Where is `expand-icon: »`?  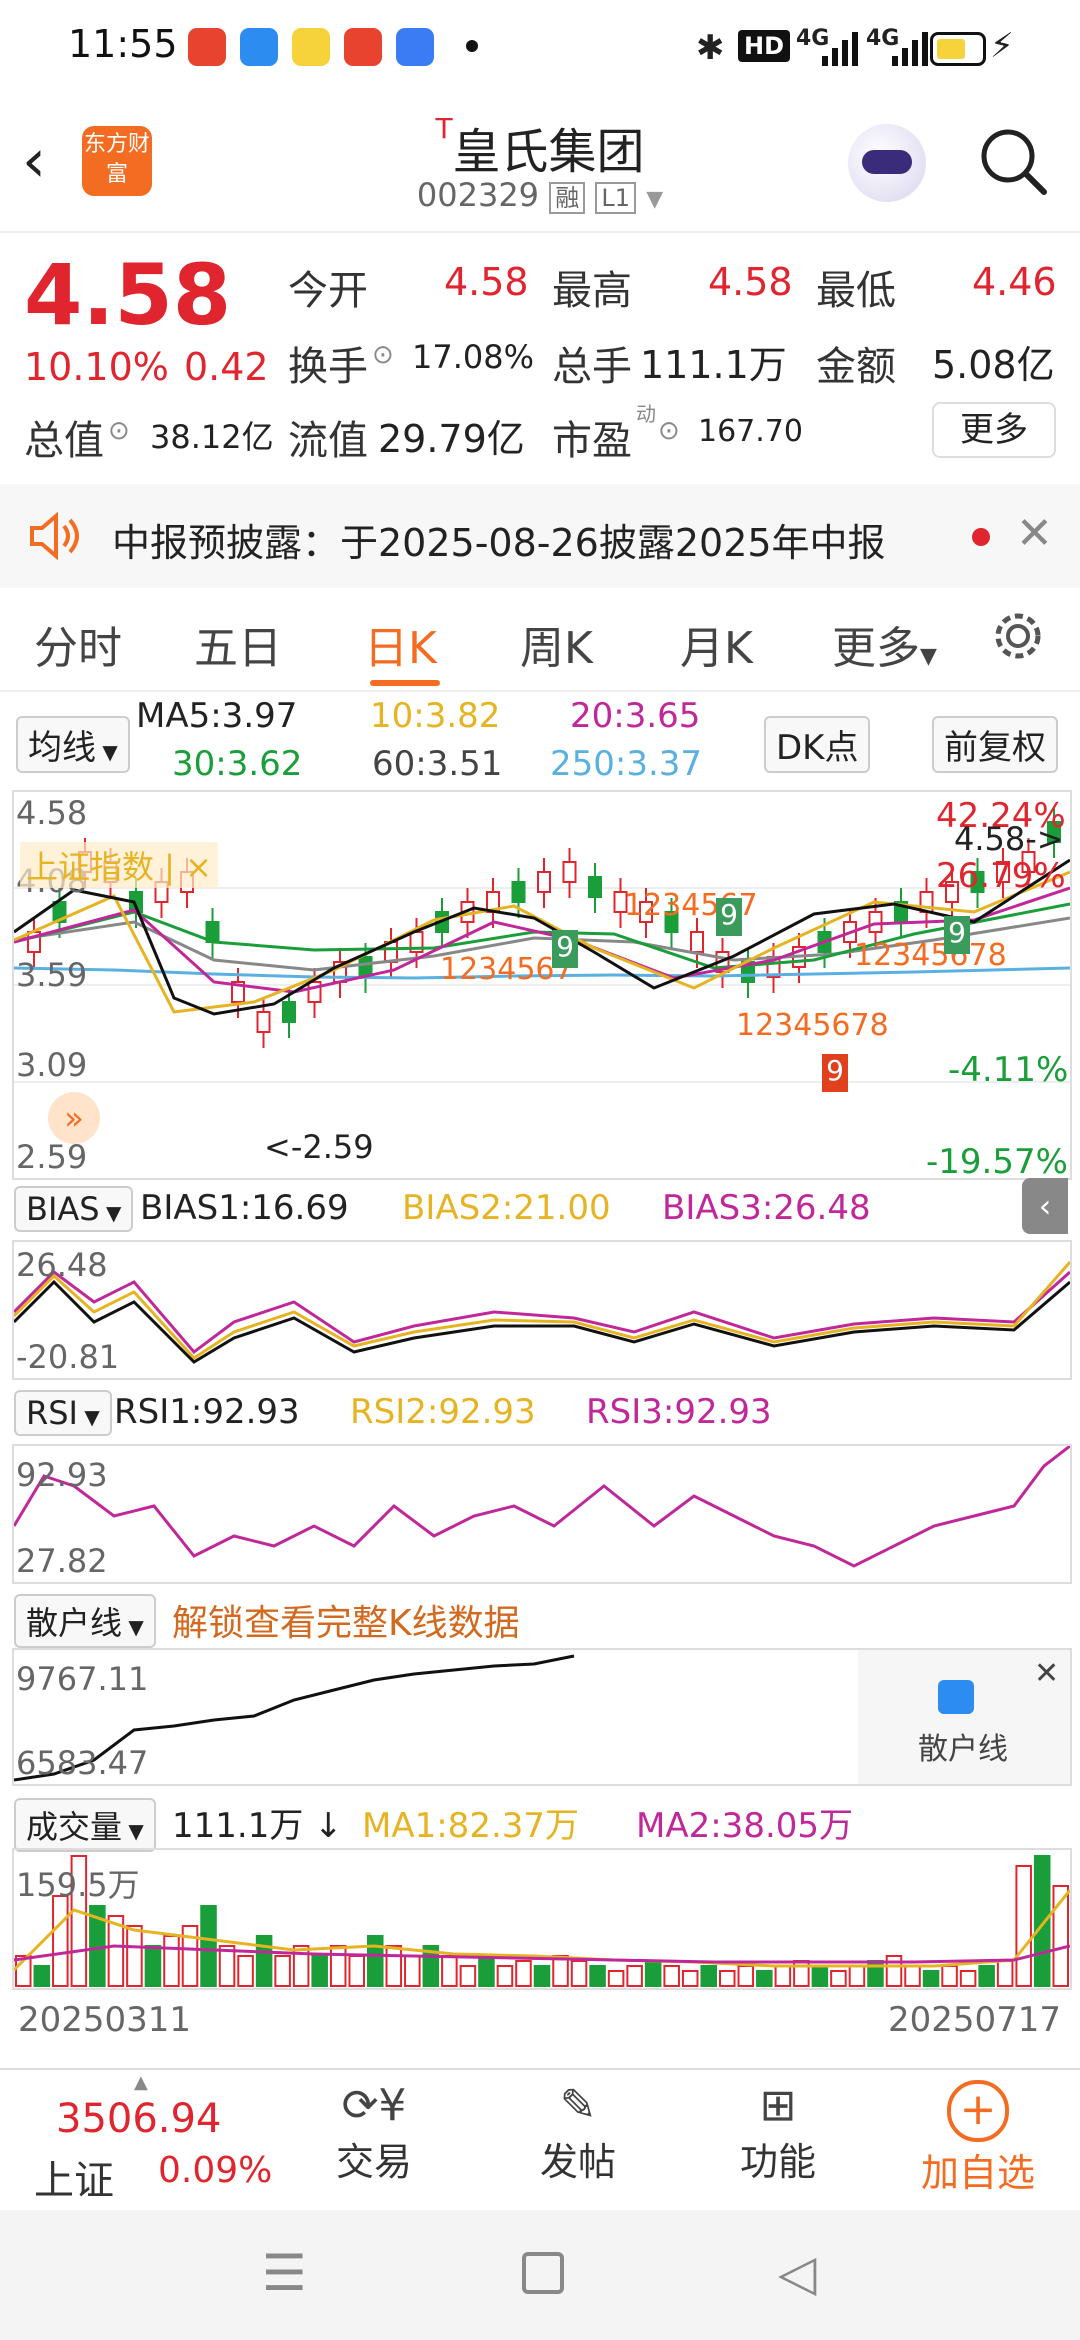 expand-icon: » is located at coordinates (74, 1118).